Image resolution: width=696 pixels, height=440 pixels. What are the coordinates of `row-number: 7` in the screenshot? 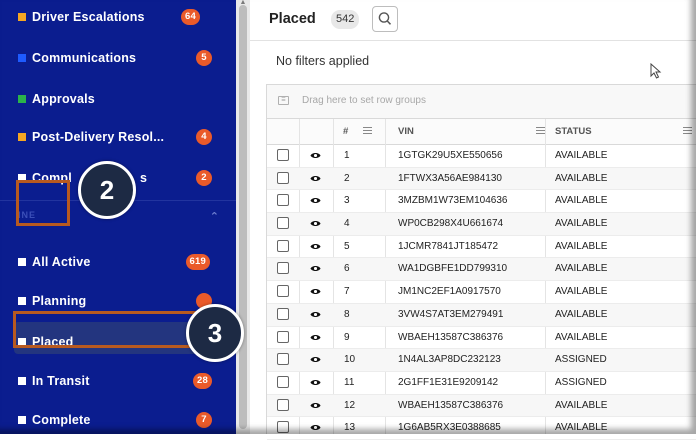 It's located at (347, 292).